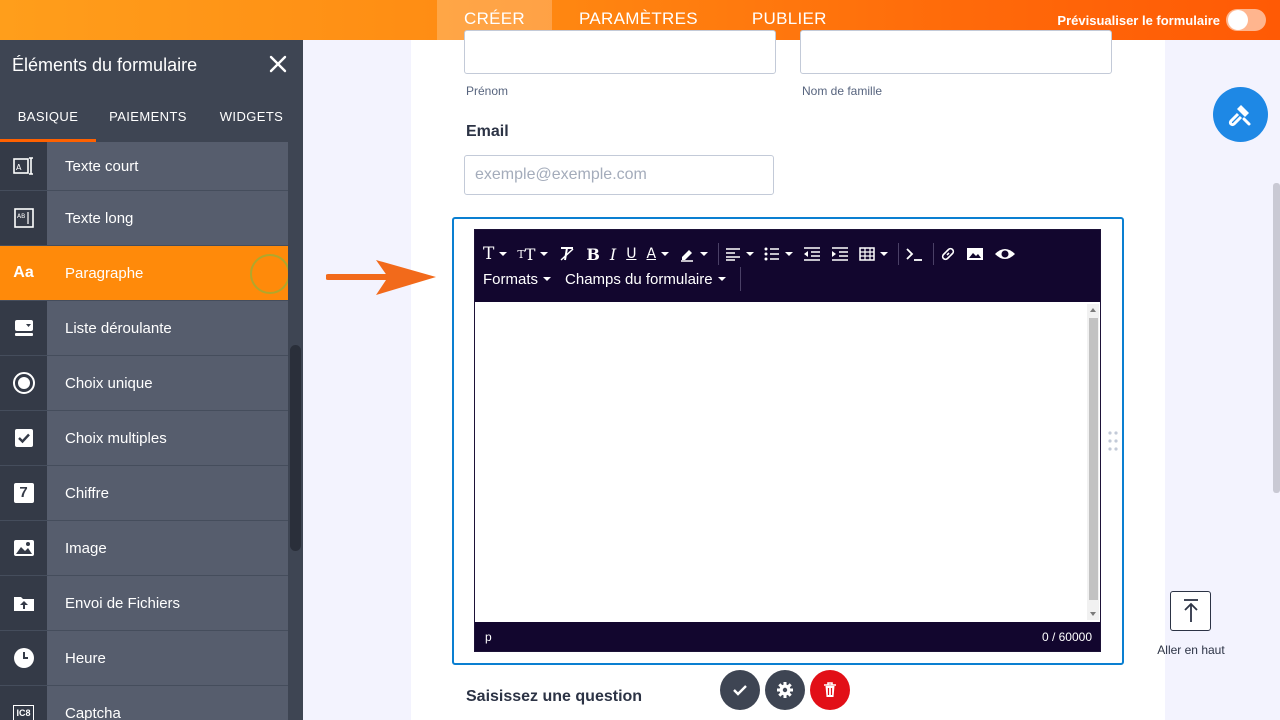  I want to click on sidebar-item-paragraphe: Aa Paragraphe, so click(145, 273).